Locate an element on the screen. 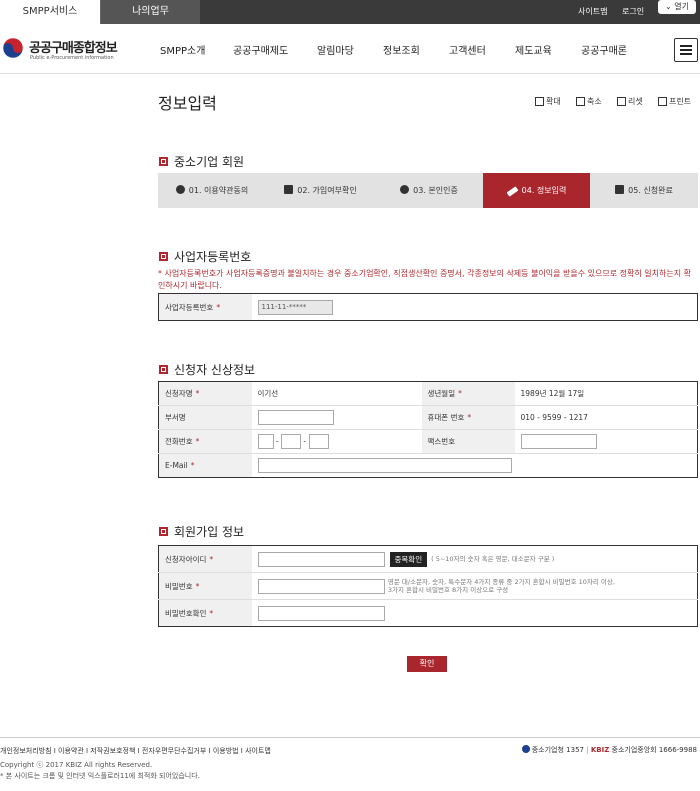 The height and width of the screenshot is (791, 700). nav-customer-center: 고객센터 is located at coordinates (467, 49).